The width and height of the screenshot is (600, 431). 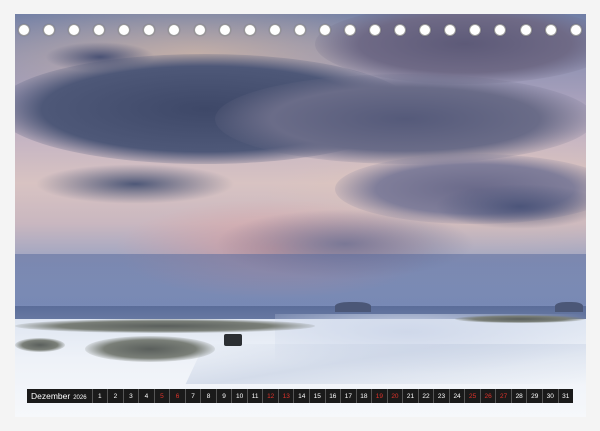 I want to click on vehicle, so click(x=233, y=340).